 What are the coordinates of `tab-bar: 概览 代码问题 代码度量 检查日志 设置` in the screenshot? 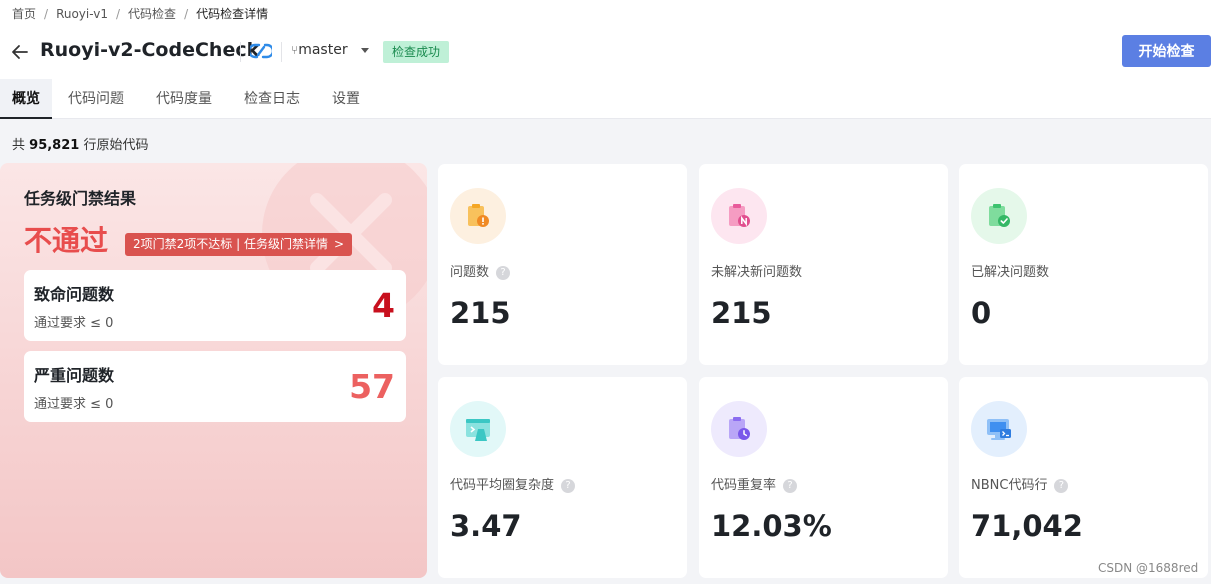 It's located at (188, 99).